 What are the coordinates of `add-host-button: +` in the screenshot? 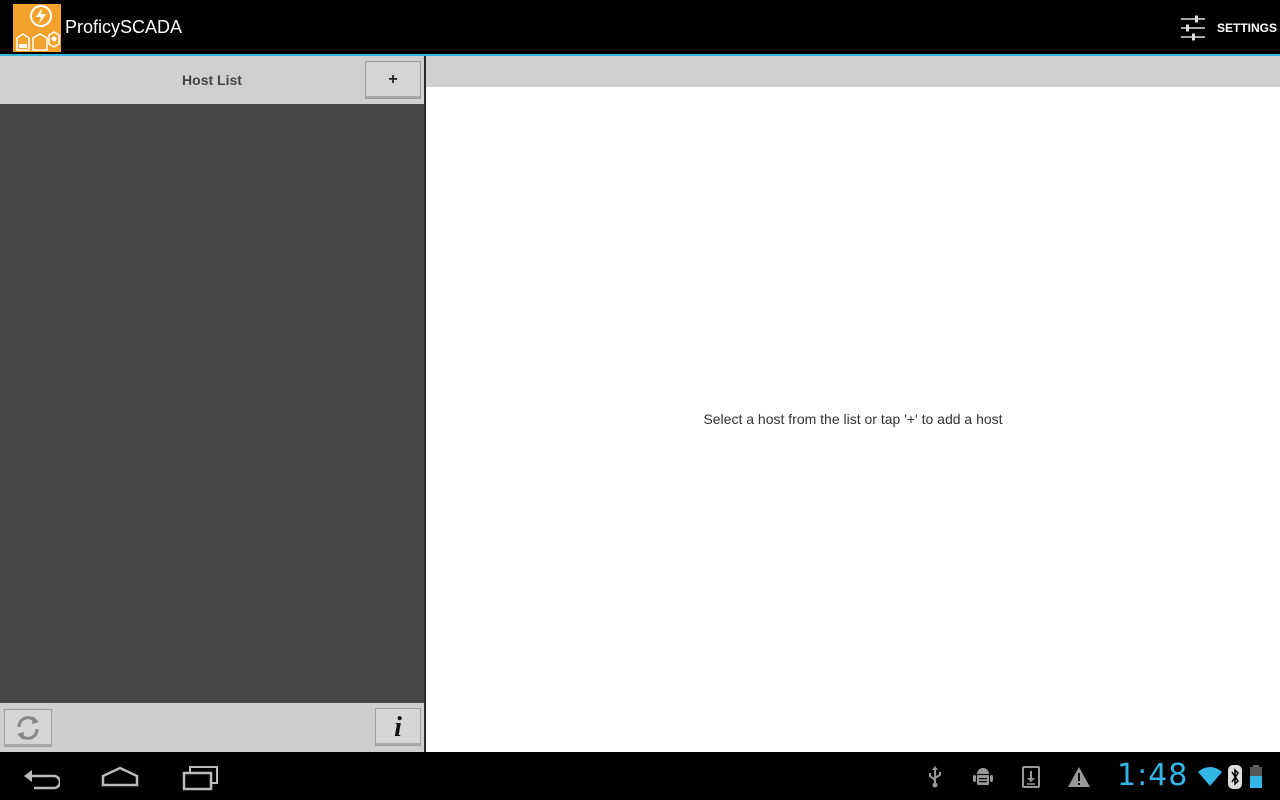 It's located at (393, 80).